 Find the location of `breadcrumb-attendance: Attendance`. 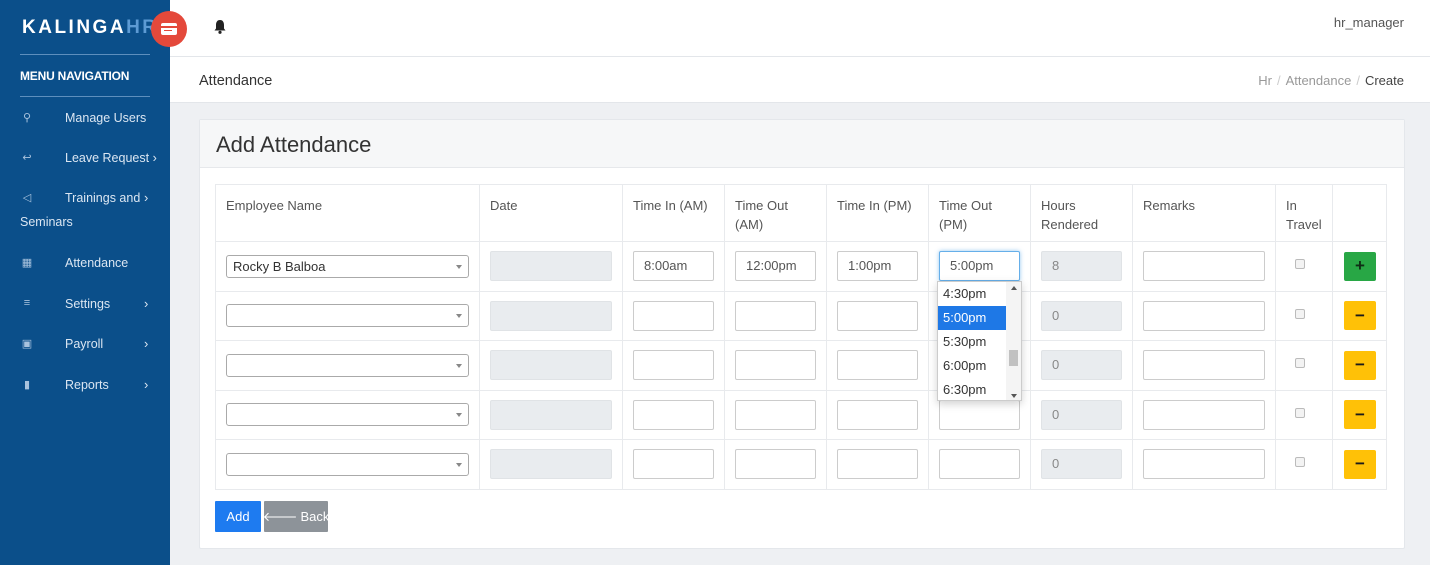

breadcrumb-attendance: Attendance is located at coordinates (1319, 80).